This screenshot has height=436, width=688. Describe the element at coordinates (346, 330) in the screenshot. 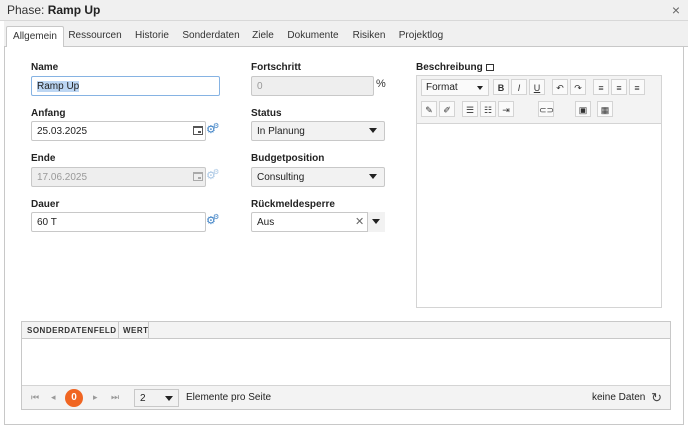

I see `grid-header: SONDERDATENFELD WERT` at that location.